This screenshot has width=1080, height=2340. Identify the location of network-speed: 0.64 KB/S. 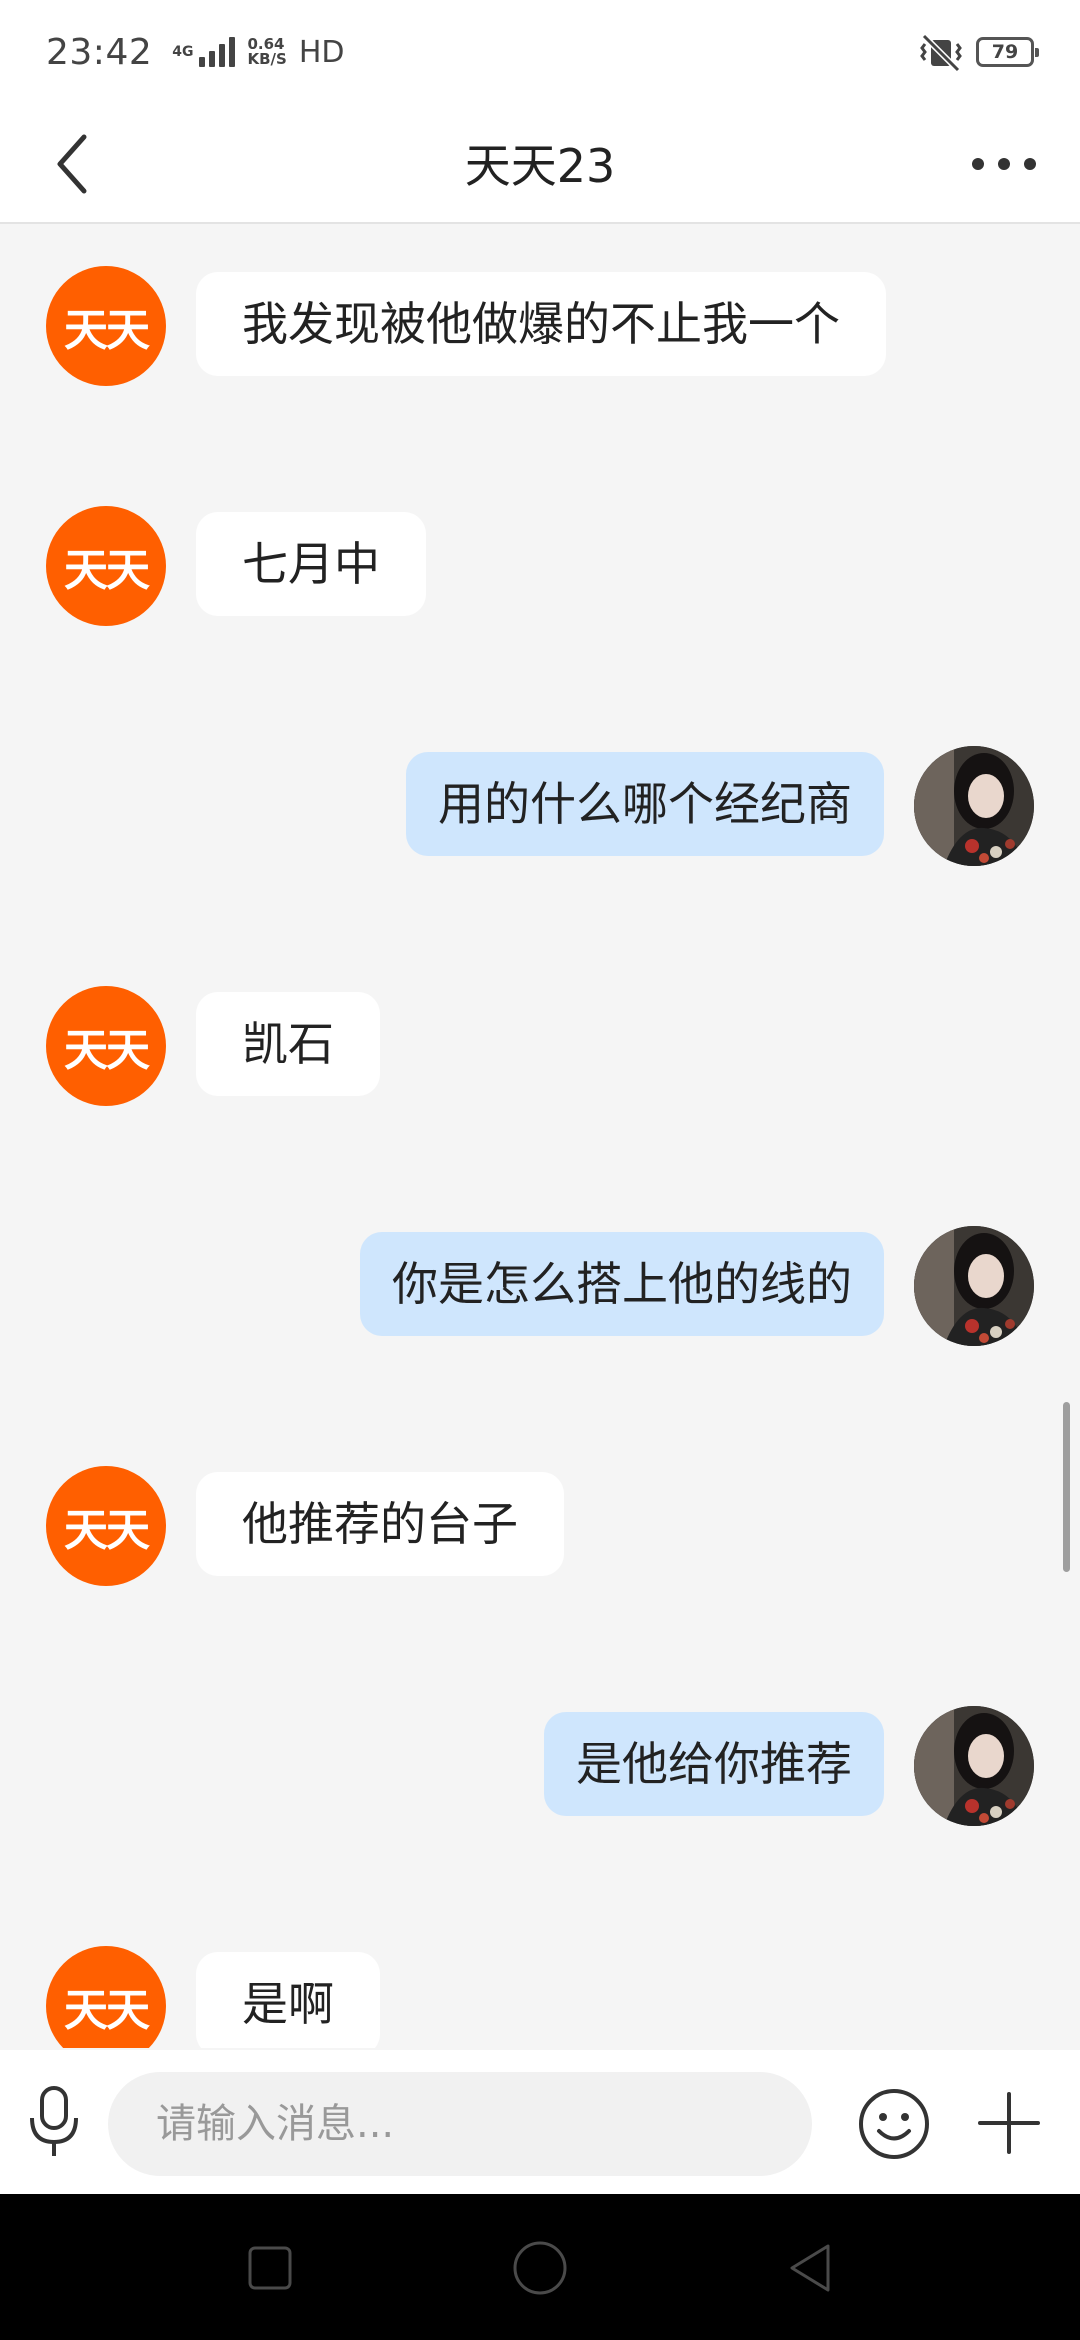
(266, 52).